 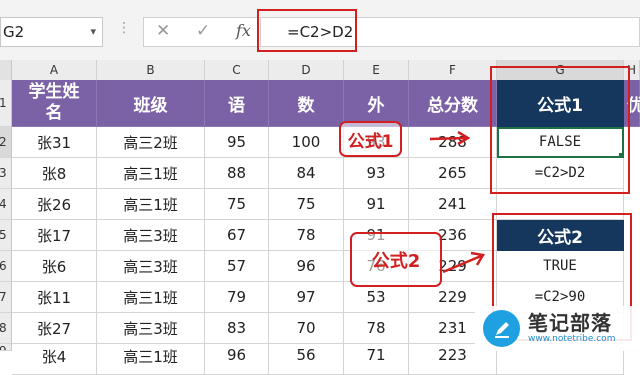 I want to click on annotation-label-formula1: 公式1, so click(x=370, y=139).